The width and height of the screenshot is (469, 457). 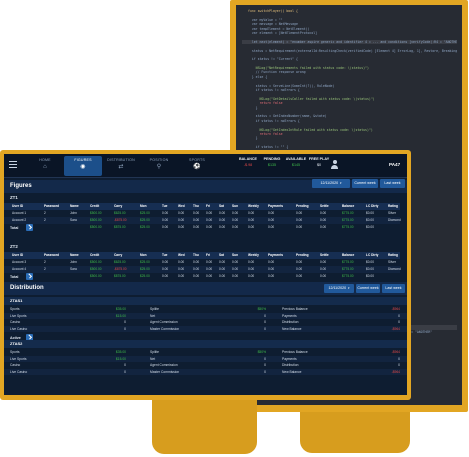 I want to click on code-text: func switchPlayer() bool {, so click(x=273, y=11).